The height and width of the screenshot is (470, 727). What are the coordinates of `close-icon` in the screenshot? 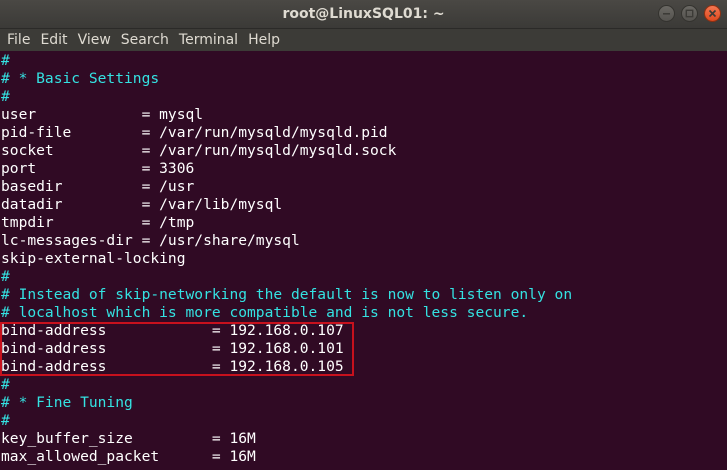 It's located at (712, 13).